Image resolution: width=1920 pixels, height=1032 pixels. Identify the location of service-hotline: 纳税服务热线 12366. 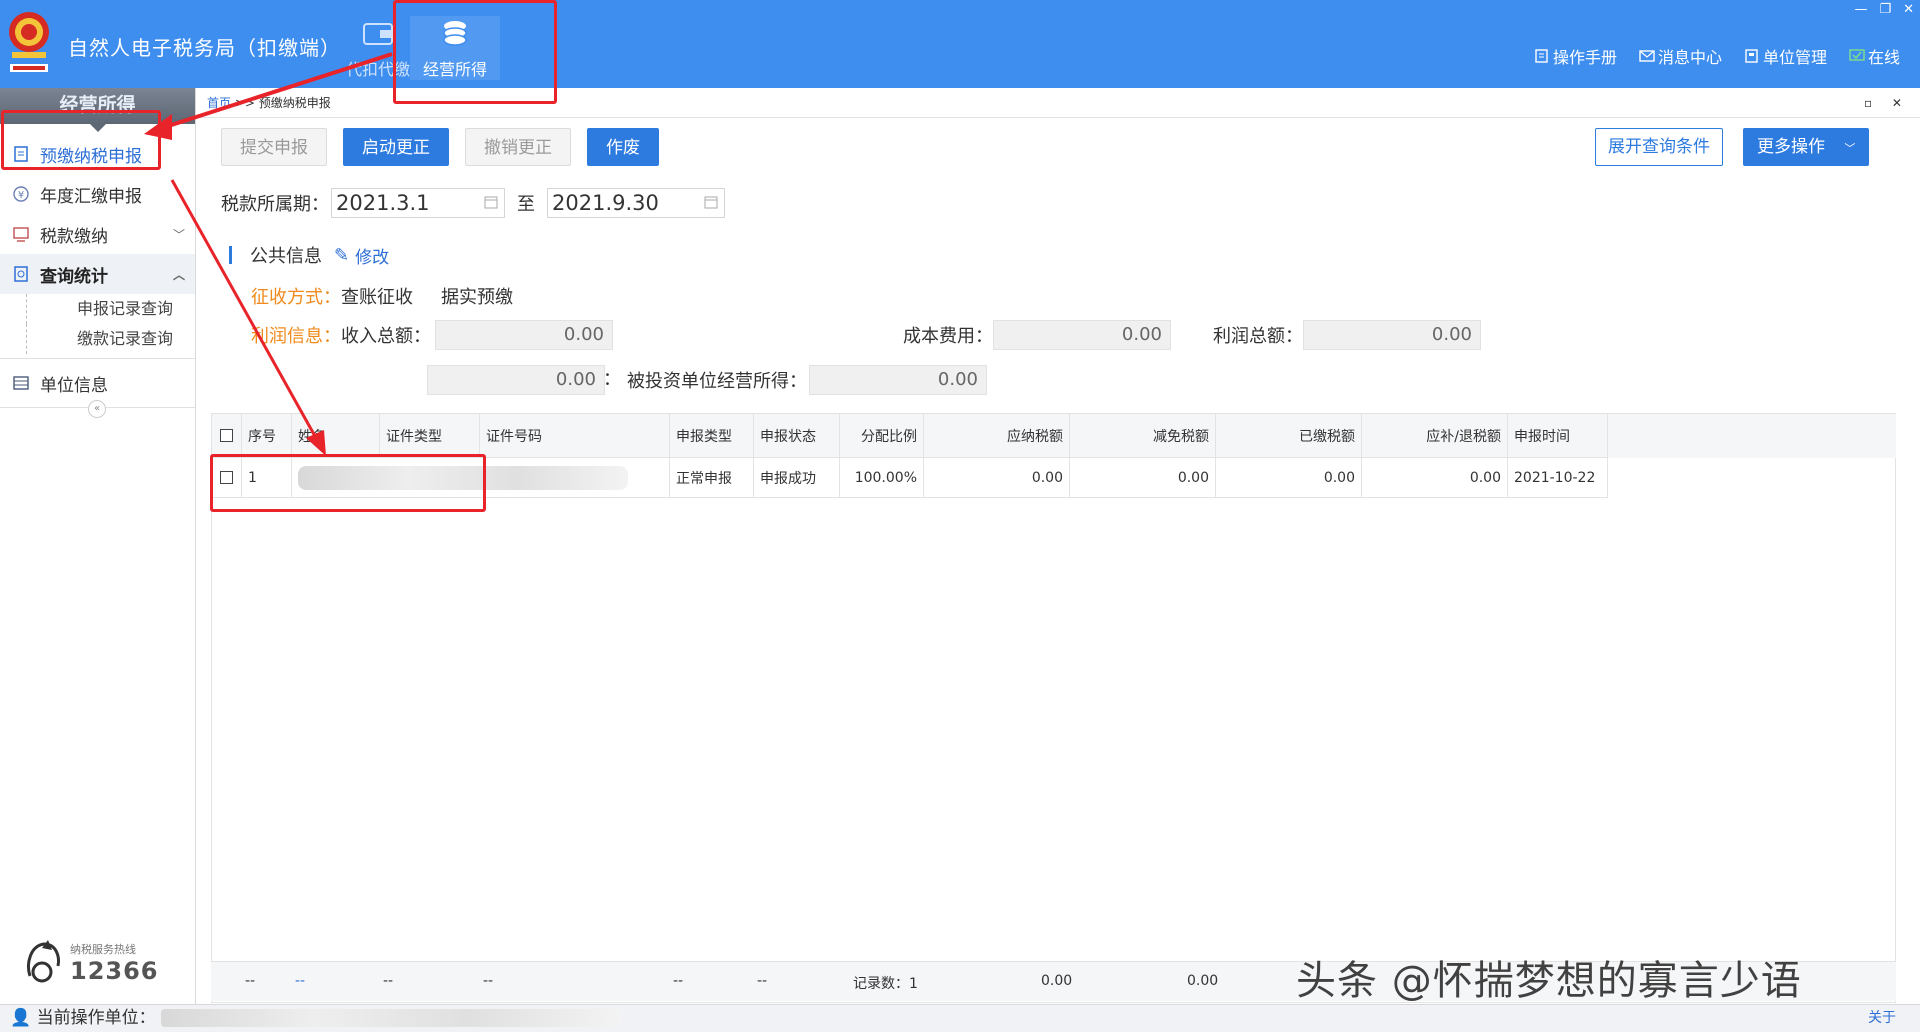
(90, 963).